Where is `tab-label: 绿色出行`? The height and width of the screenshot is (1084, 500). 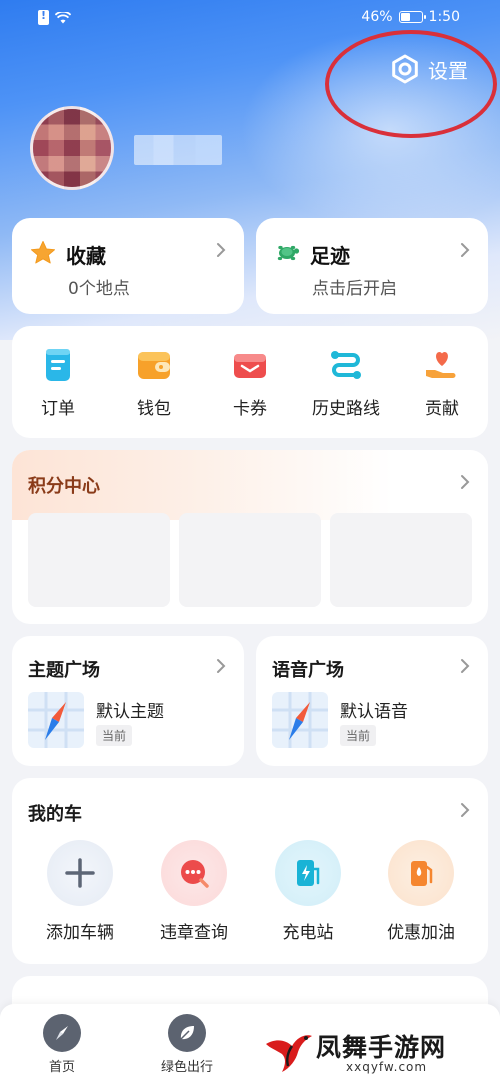 tab-label: 绿色出行 is located at coordinates (186, 1067).